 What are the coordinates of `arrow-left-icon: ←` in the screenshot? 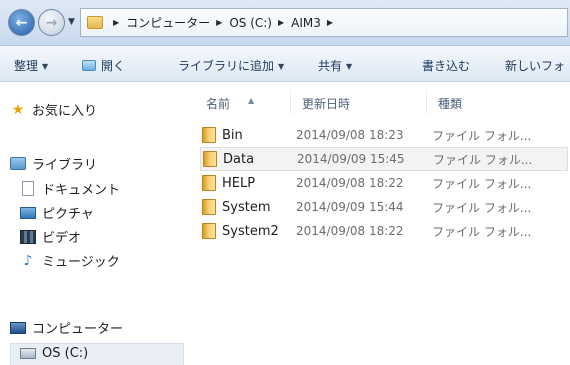 It's located at (21, 22).